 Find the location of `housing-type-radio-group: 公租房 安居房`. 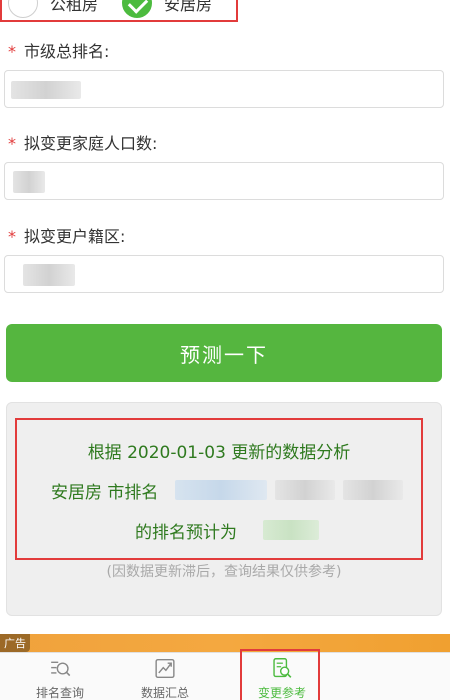

housing-type-radio-group: 公租房 安居房 is located at coordinates (119, 11).